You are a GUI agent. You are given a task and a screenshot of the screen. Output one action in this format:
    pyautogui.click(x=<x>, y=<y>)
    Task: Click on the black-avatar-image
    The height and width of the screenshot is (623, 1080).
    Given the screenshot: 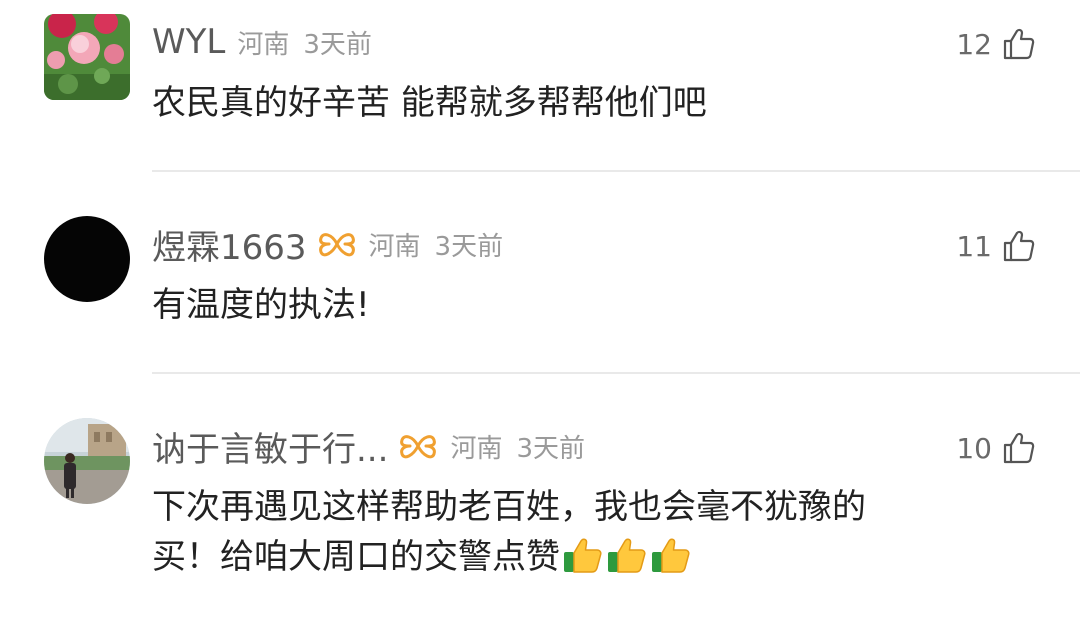 What is the action you would take?
    pyautogui.click(x=87, y=259)
    